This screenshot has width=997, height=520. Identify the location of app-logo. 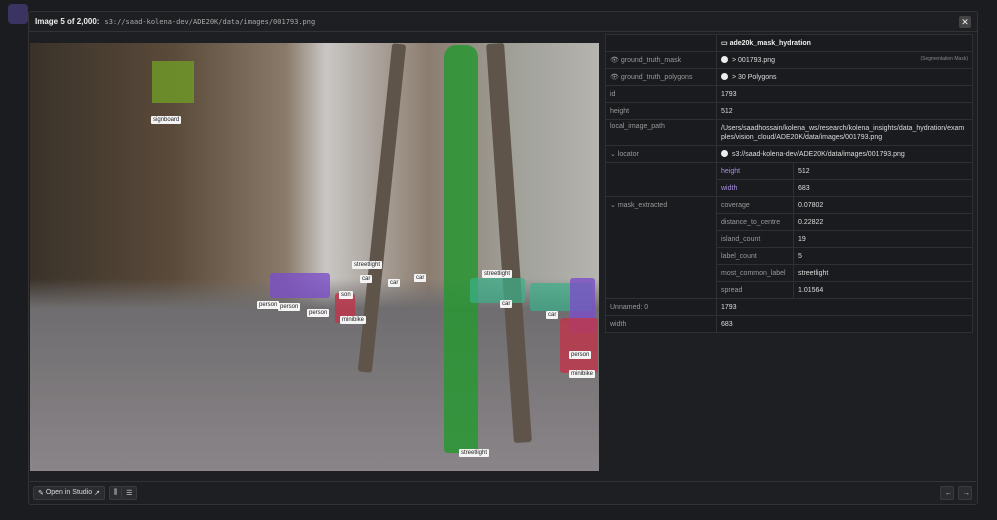
(18, 14).